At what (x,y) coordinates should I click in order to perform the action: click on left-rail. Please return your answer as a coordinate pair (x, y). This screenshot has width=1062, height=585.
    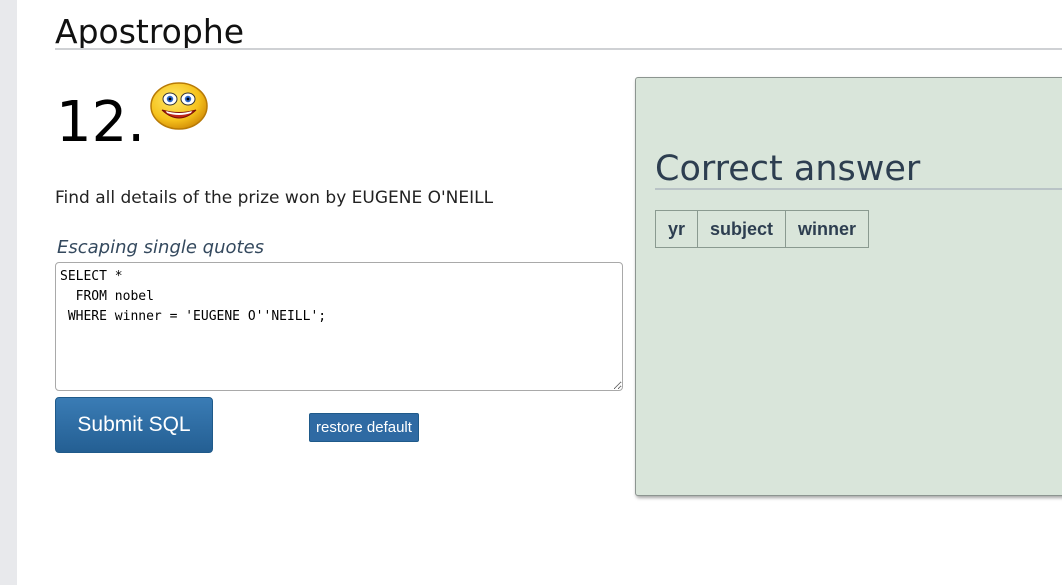
    Looking at the image, I should click on (8, 292).